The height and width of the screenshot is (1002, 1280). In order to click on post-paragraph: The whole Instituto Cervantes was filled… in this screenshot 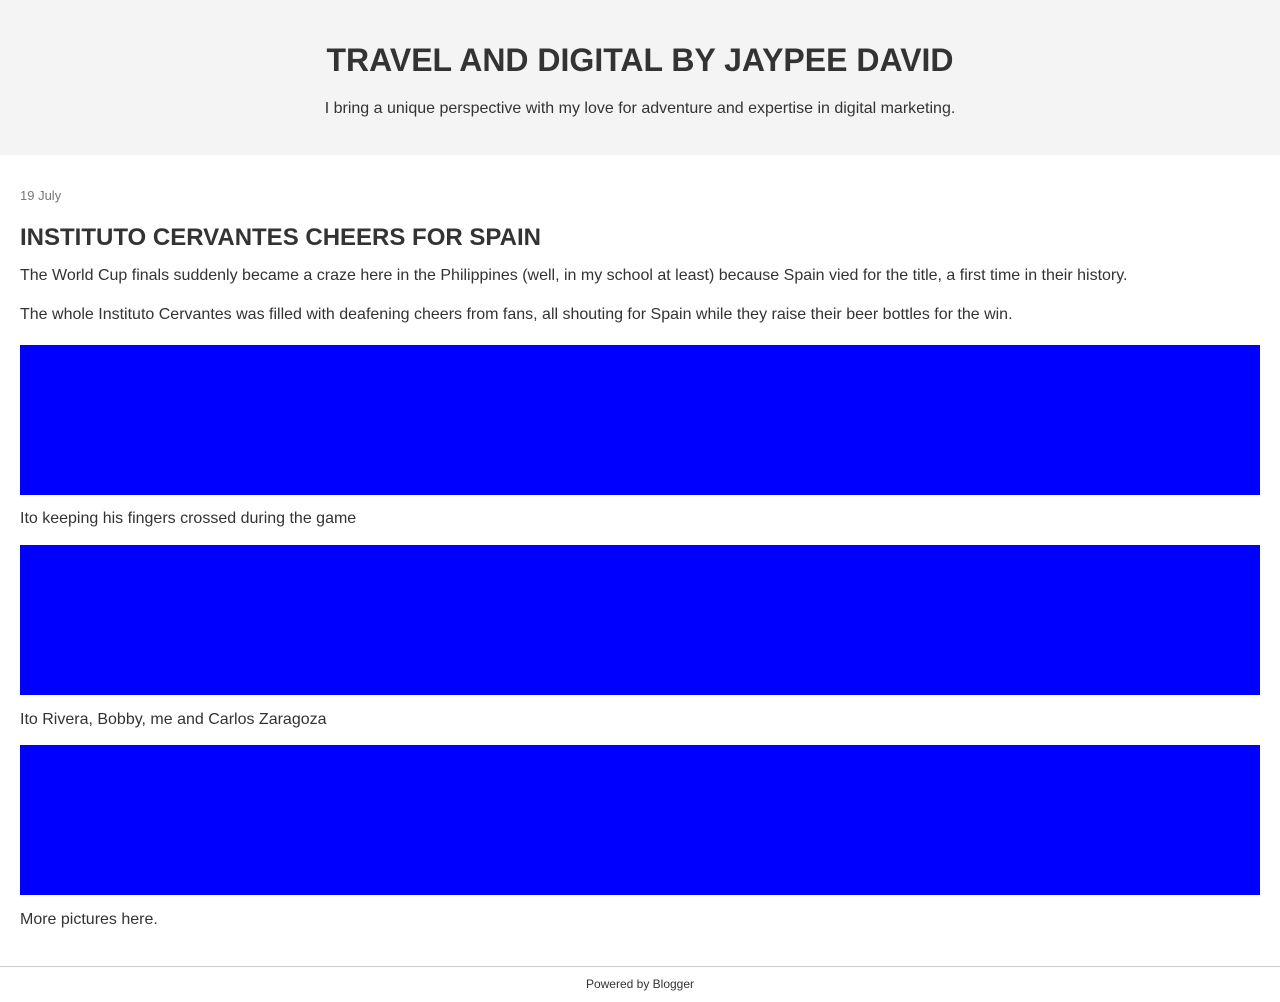, I will do `click(516, 314)`.